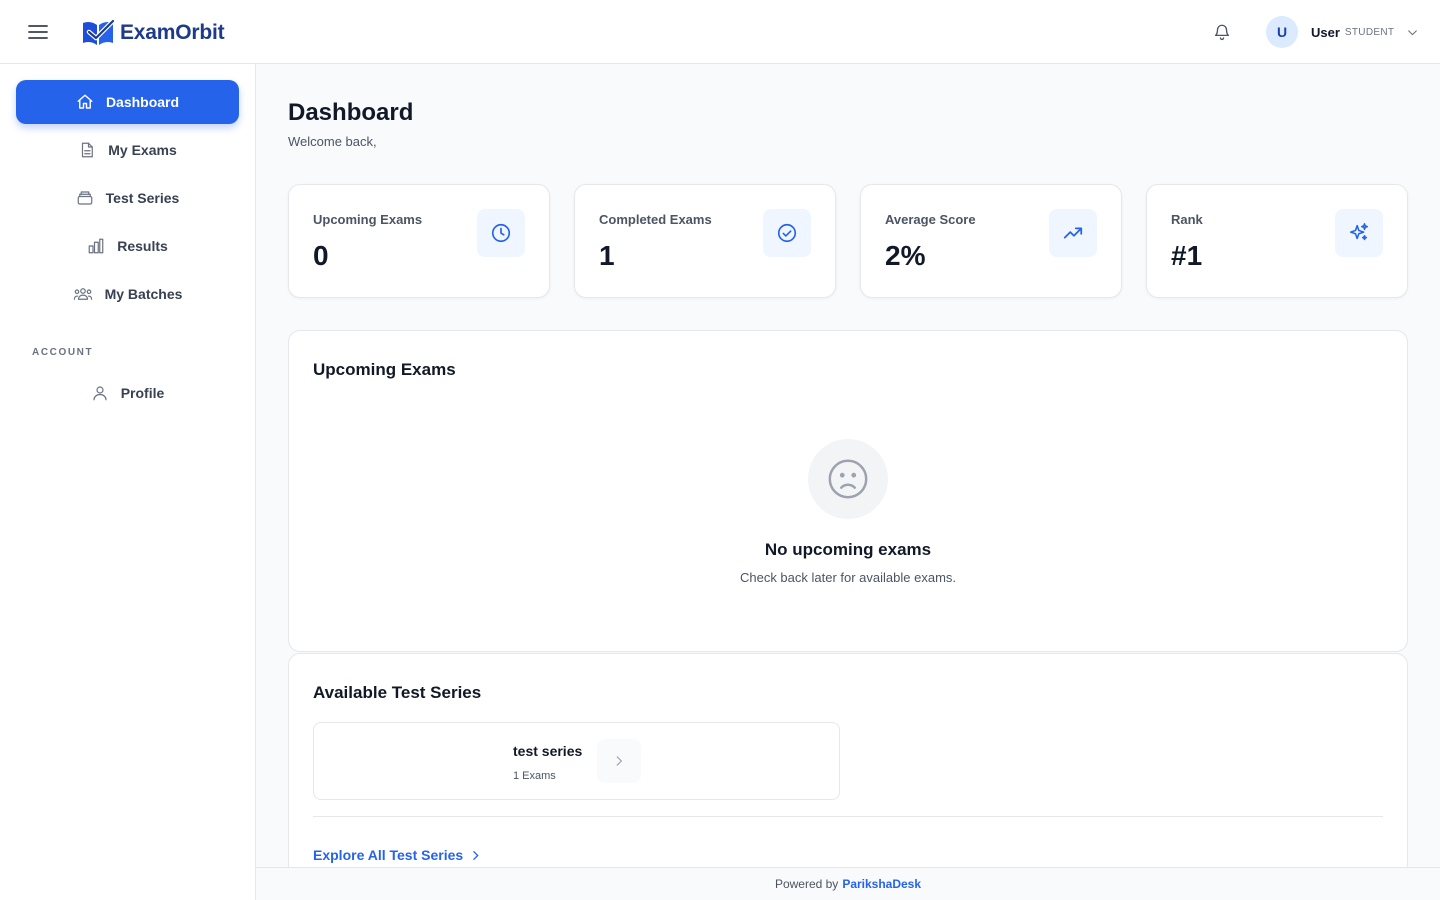 The height and width of the screenshot is (900, 1440). I want to click on sidebar-item-label: Dashboard, so click(142, 102).